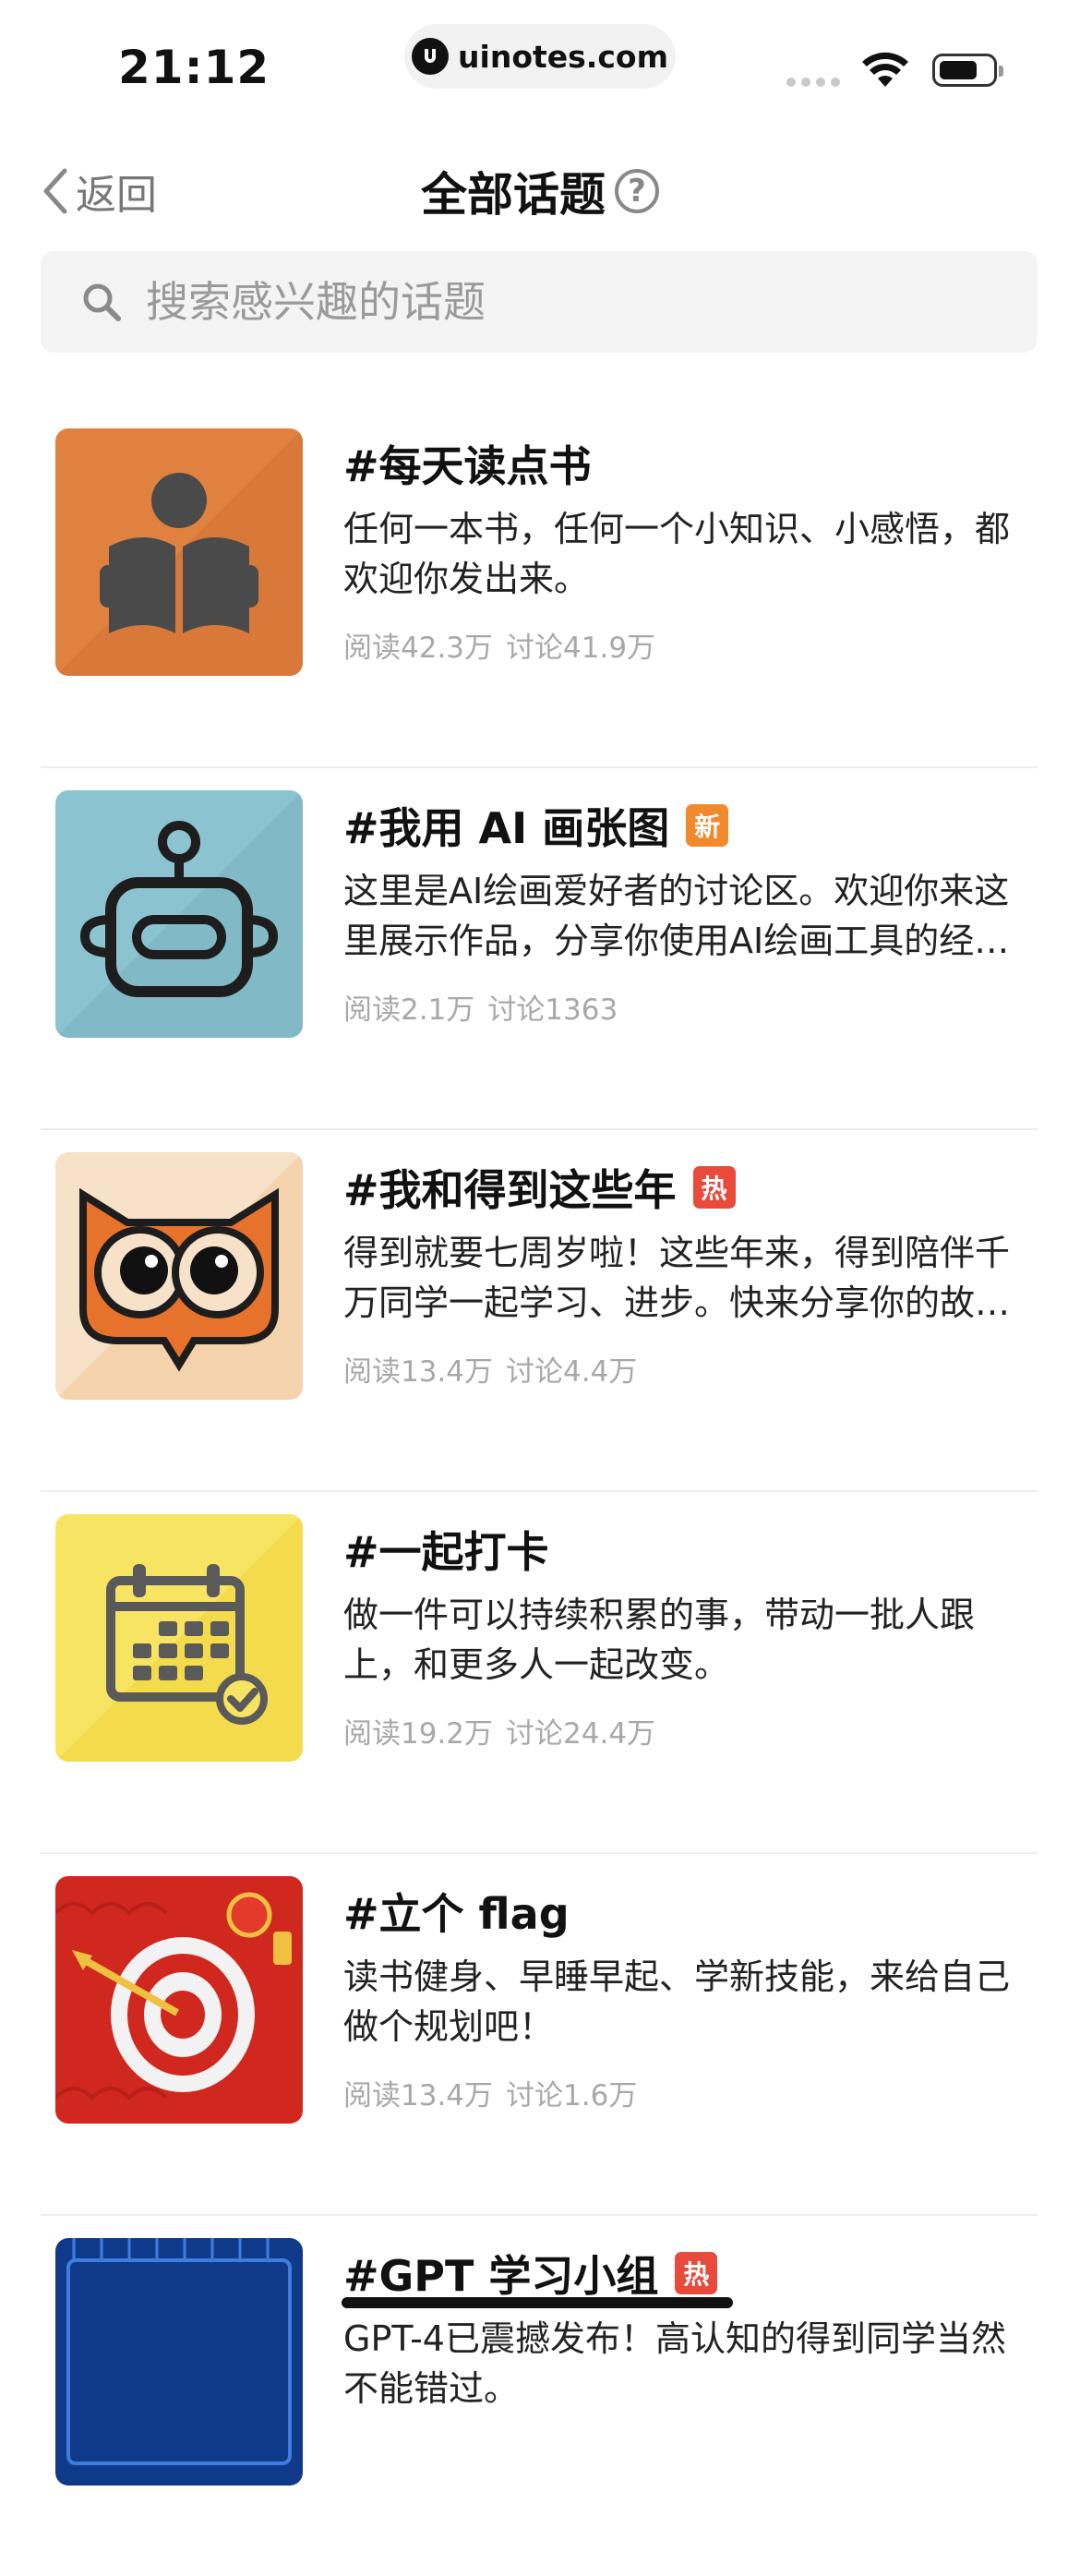 This screenshot has height=2576, width=1080. I want to click on cellular-signal-icon, so click(813, 82).